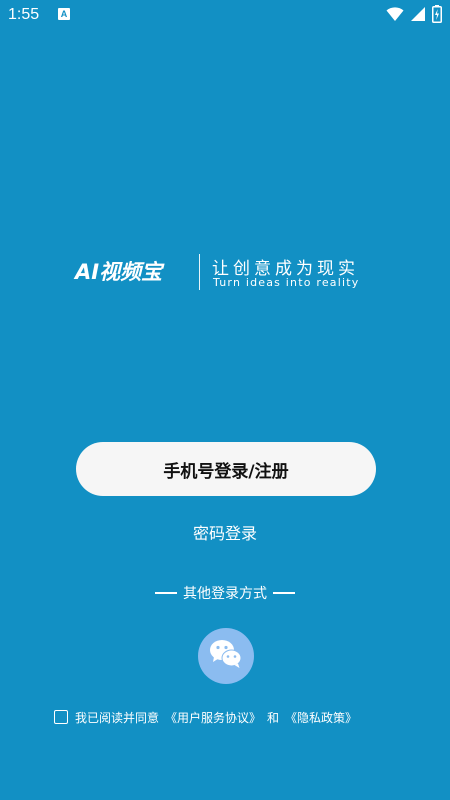 This screenshot has height=800, width=450. I want to click on other-login-label: 其他登录方式, so click(225, 594).